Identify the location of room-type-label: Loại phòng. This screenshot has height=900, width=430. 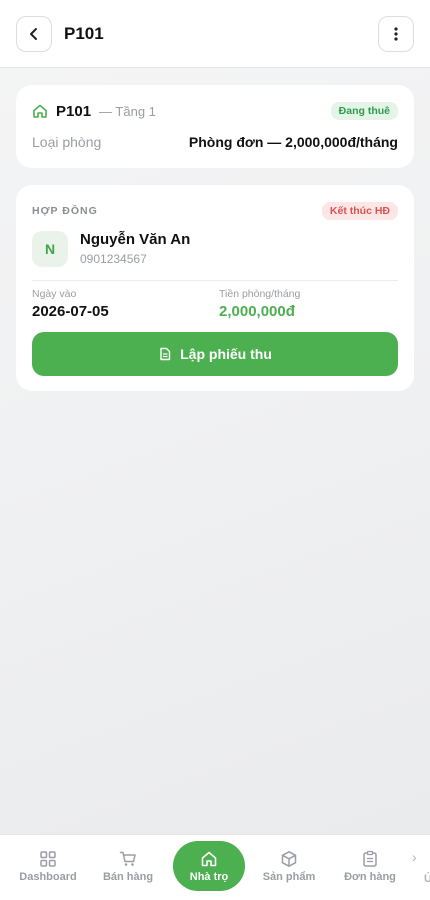
(67, 142).